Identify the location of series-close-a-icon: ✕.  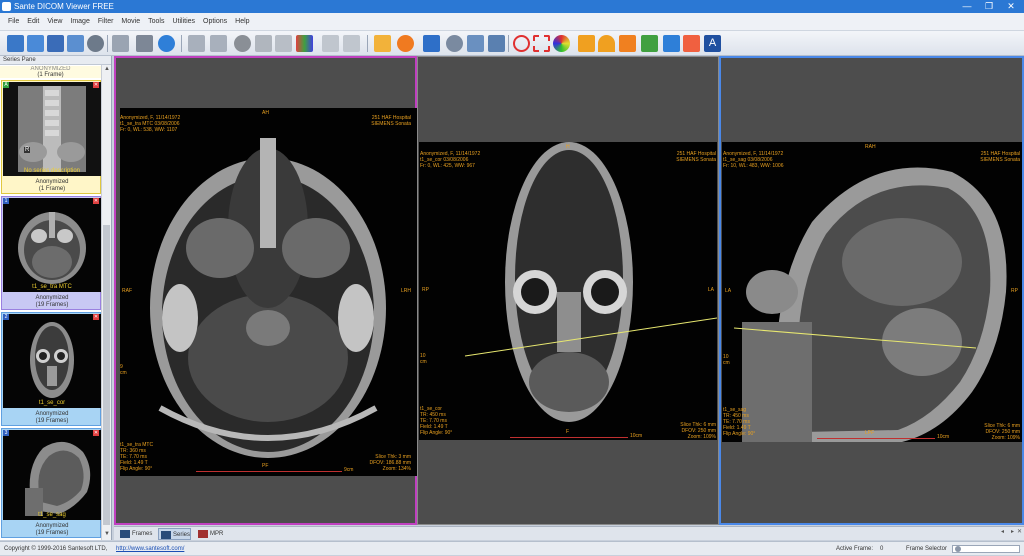
(96, 85).